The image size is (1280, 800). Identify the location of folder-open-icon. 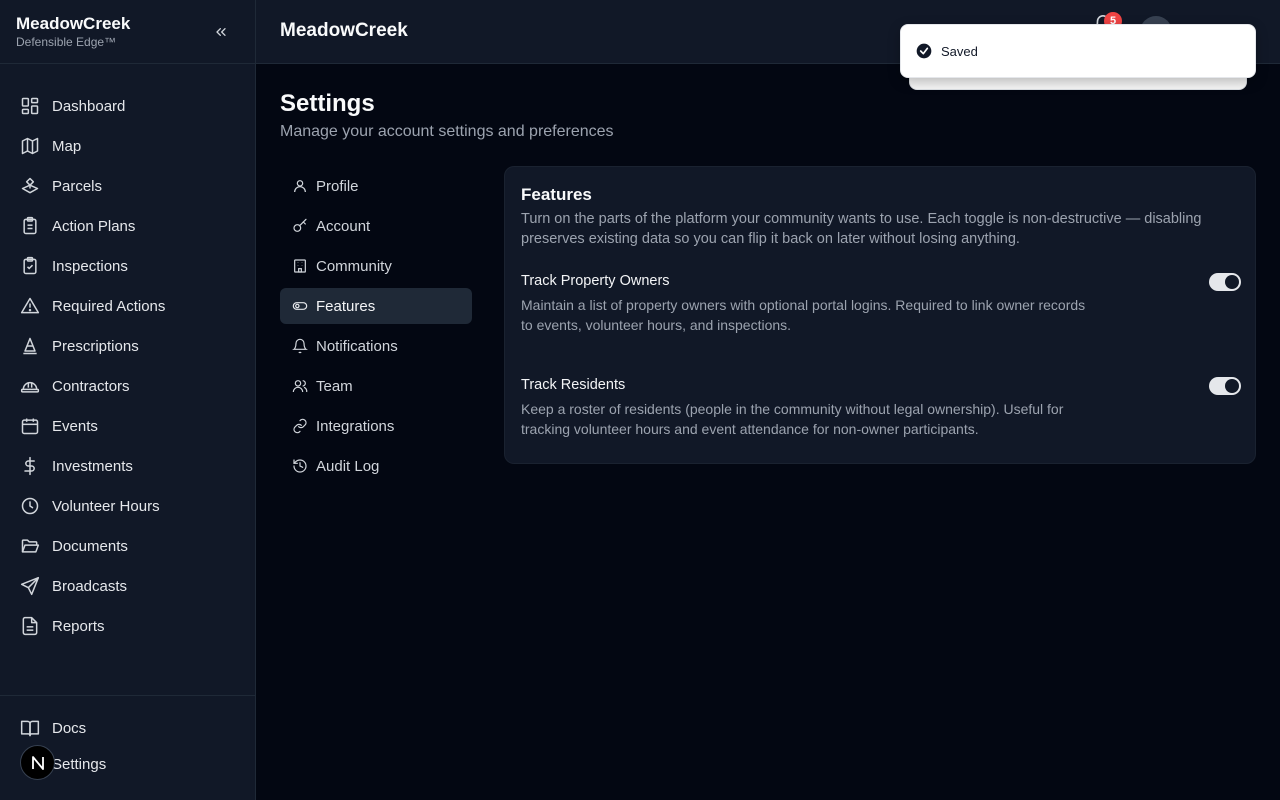
(30, 546).